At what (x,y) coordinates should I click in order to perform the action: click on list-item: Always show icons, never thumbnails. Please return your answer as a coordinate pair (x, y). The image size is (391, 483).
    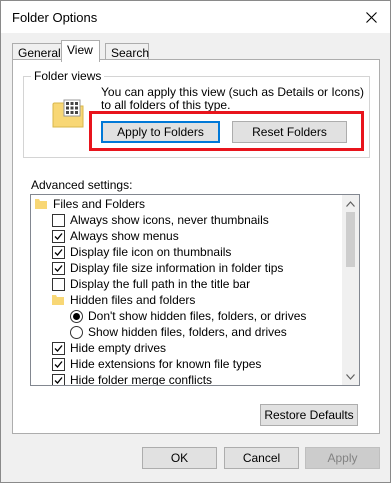
    Looking at the image, I should click on (160, 220).